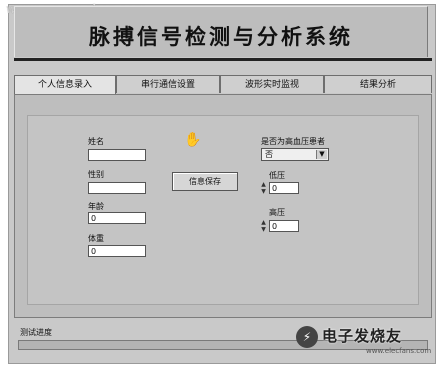 This screenshot has width=441, height=370. I want to click on divider, so click(223, 59).